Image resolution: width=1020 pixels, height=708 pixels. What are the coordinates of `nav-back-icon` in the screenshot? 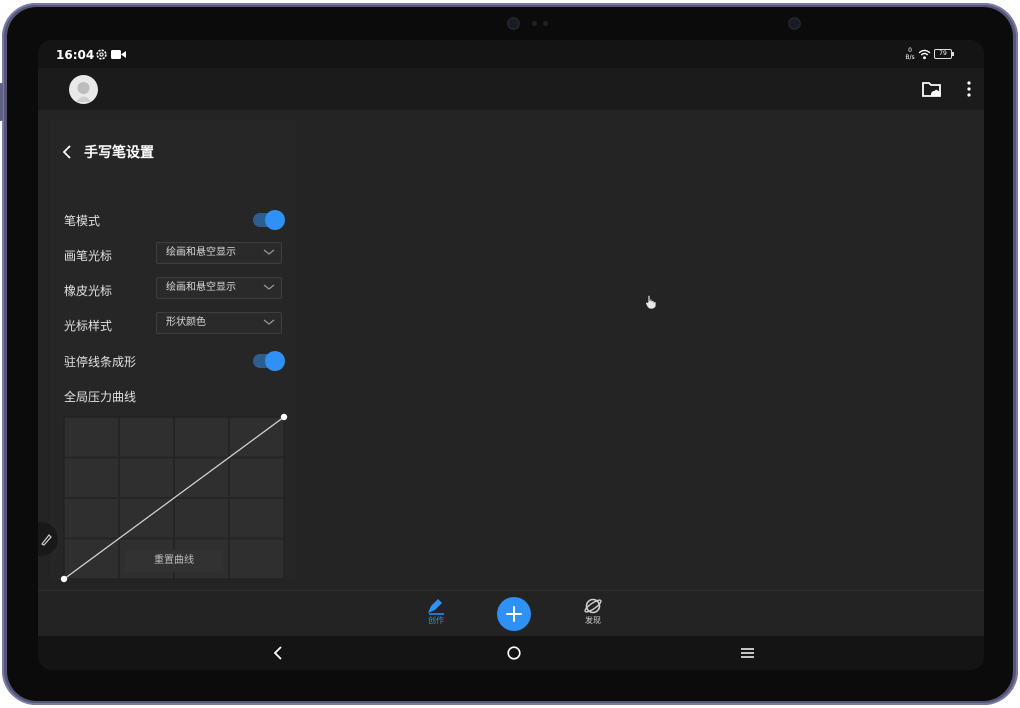 It's located at (278, 653).